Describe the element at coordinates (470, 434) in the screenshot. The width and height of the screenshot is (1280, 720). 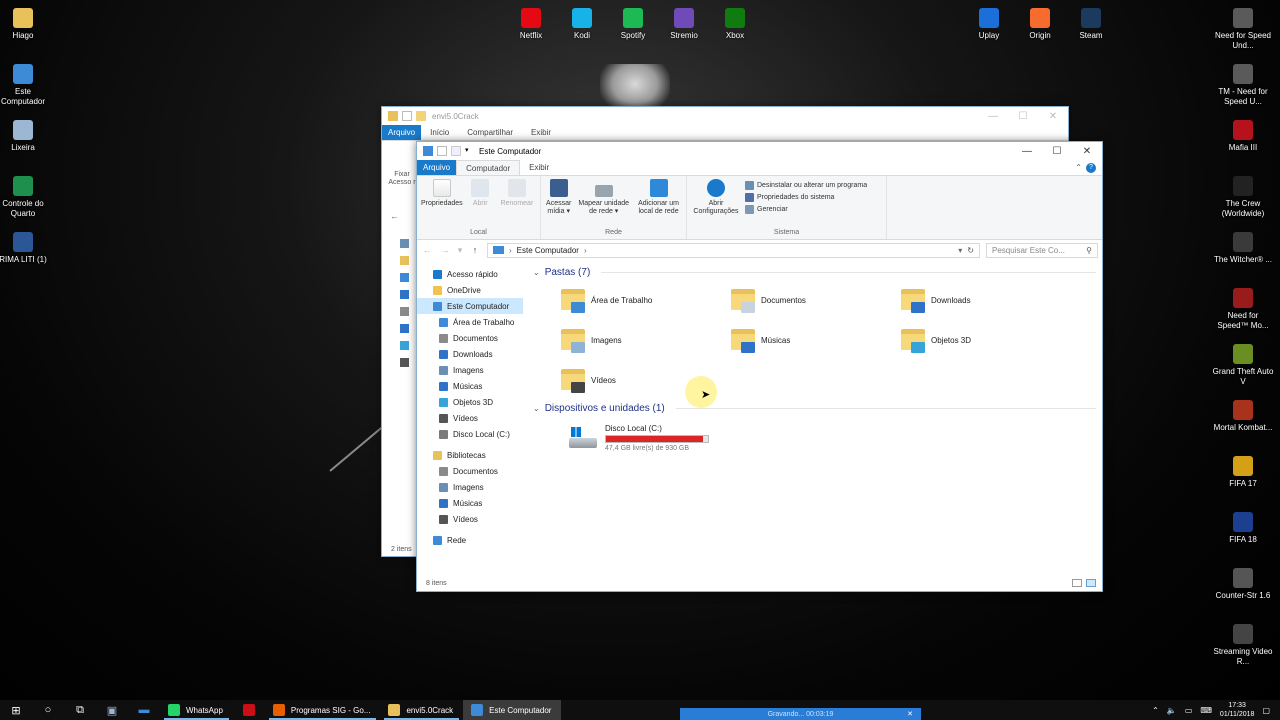
I see `nav-item: Disco Local (C:)` at that location.